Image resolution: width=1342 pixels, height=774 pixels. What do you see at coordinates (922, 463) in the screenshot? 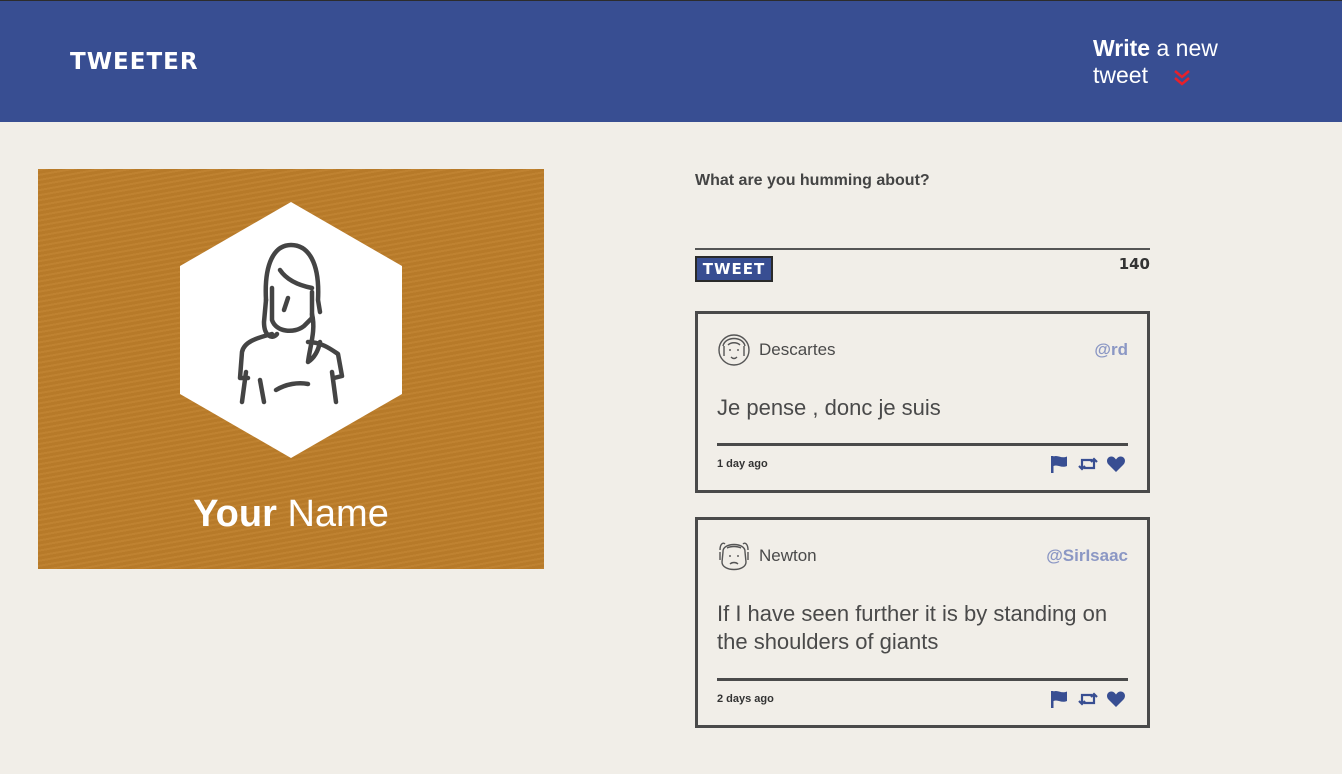
I see `tweet-footer: 1 day ago` at bounding box center [922, 463].